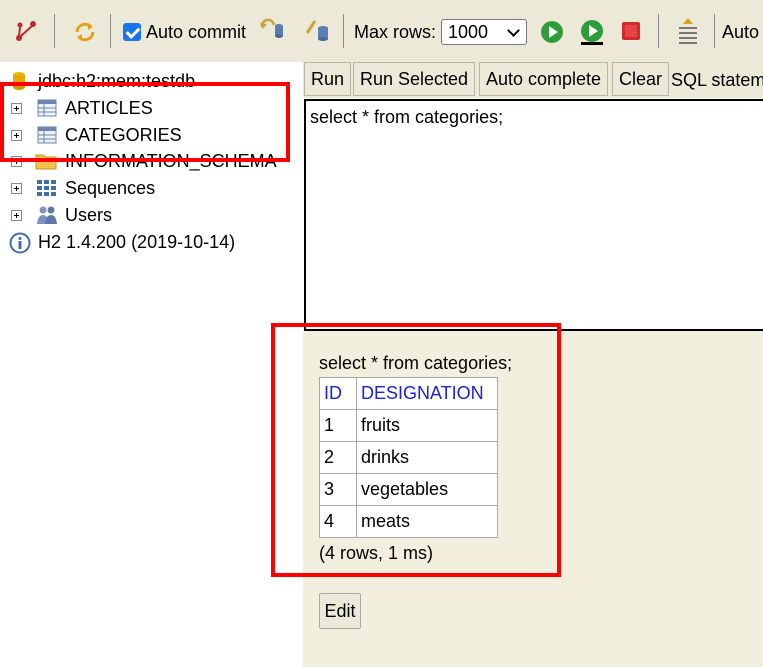 This screenshot has width=763, height=667. I want to click on auto-complete-button: Auto complete, so click(544, 79).